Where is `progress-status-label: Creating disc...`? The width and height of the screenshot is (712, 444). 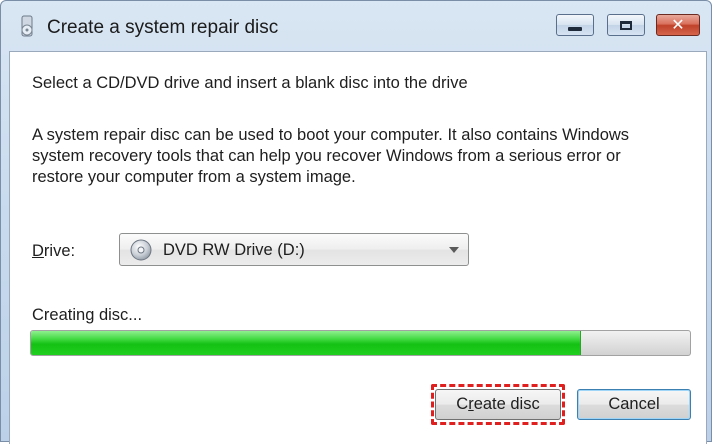
progress-status-label: Creating disc... is located at coordinates (87, 315).